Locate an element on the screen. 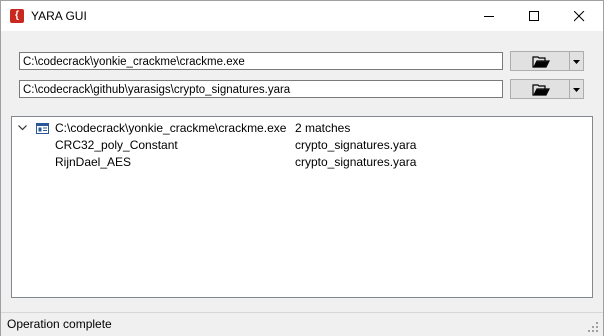 The image size is (604, 336). close-button is located at coordinates (580, 16).